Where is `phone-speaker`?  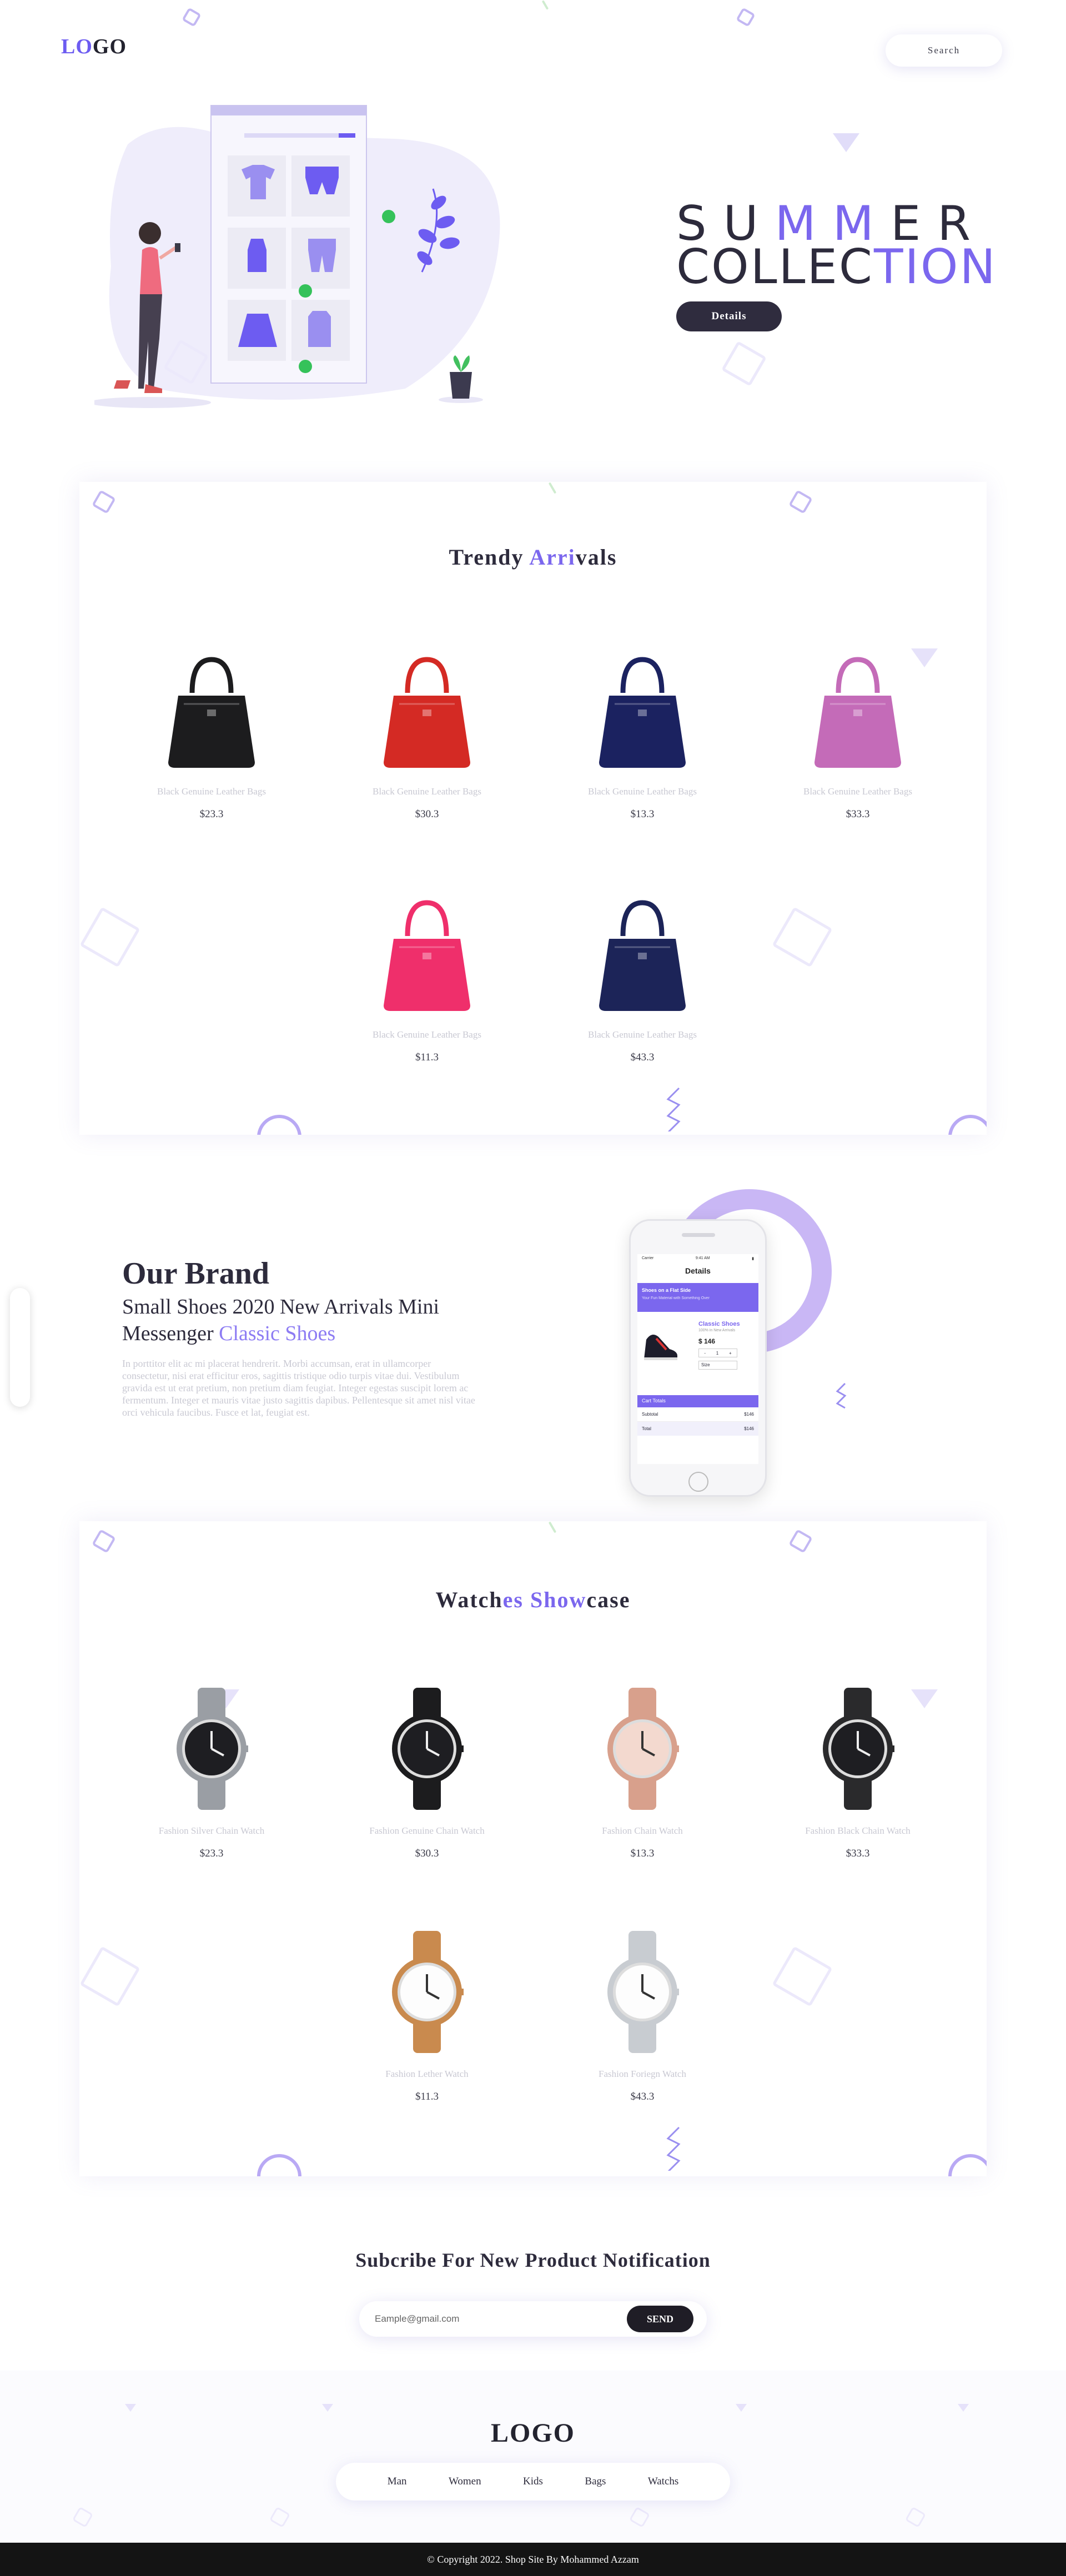
phone-speaker is located at coordinates (698, 1235).